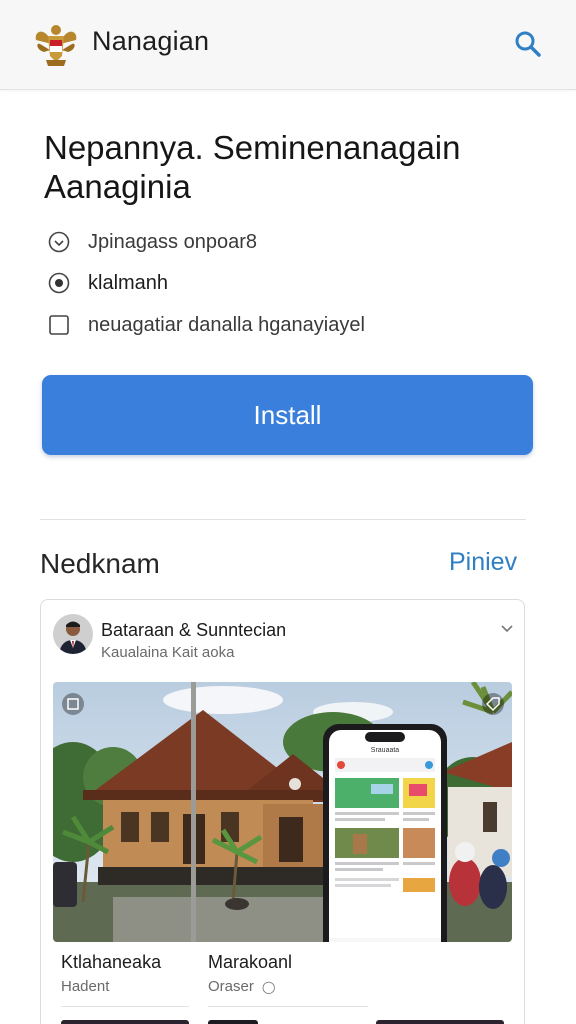 The height and width of the screenshot is (1024, 576). What do you see at coordinates (385, 833) in the screenshot?
I see `phone-mockup: Srauaata` at bounding box center [385, 833].